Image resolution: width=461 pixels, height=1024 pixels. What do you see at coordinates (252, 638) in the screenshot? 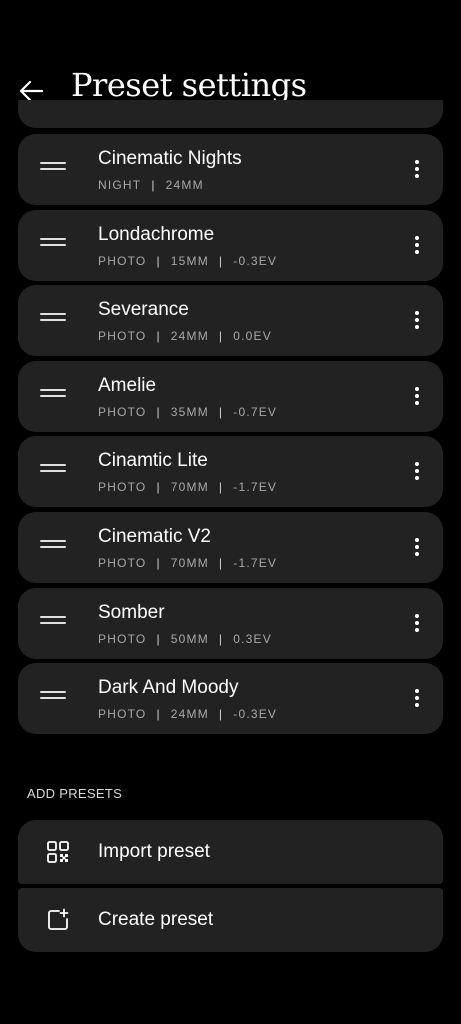
I see `preset-meta-value: 0.3EV` at bounding box center [252, 638].